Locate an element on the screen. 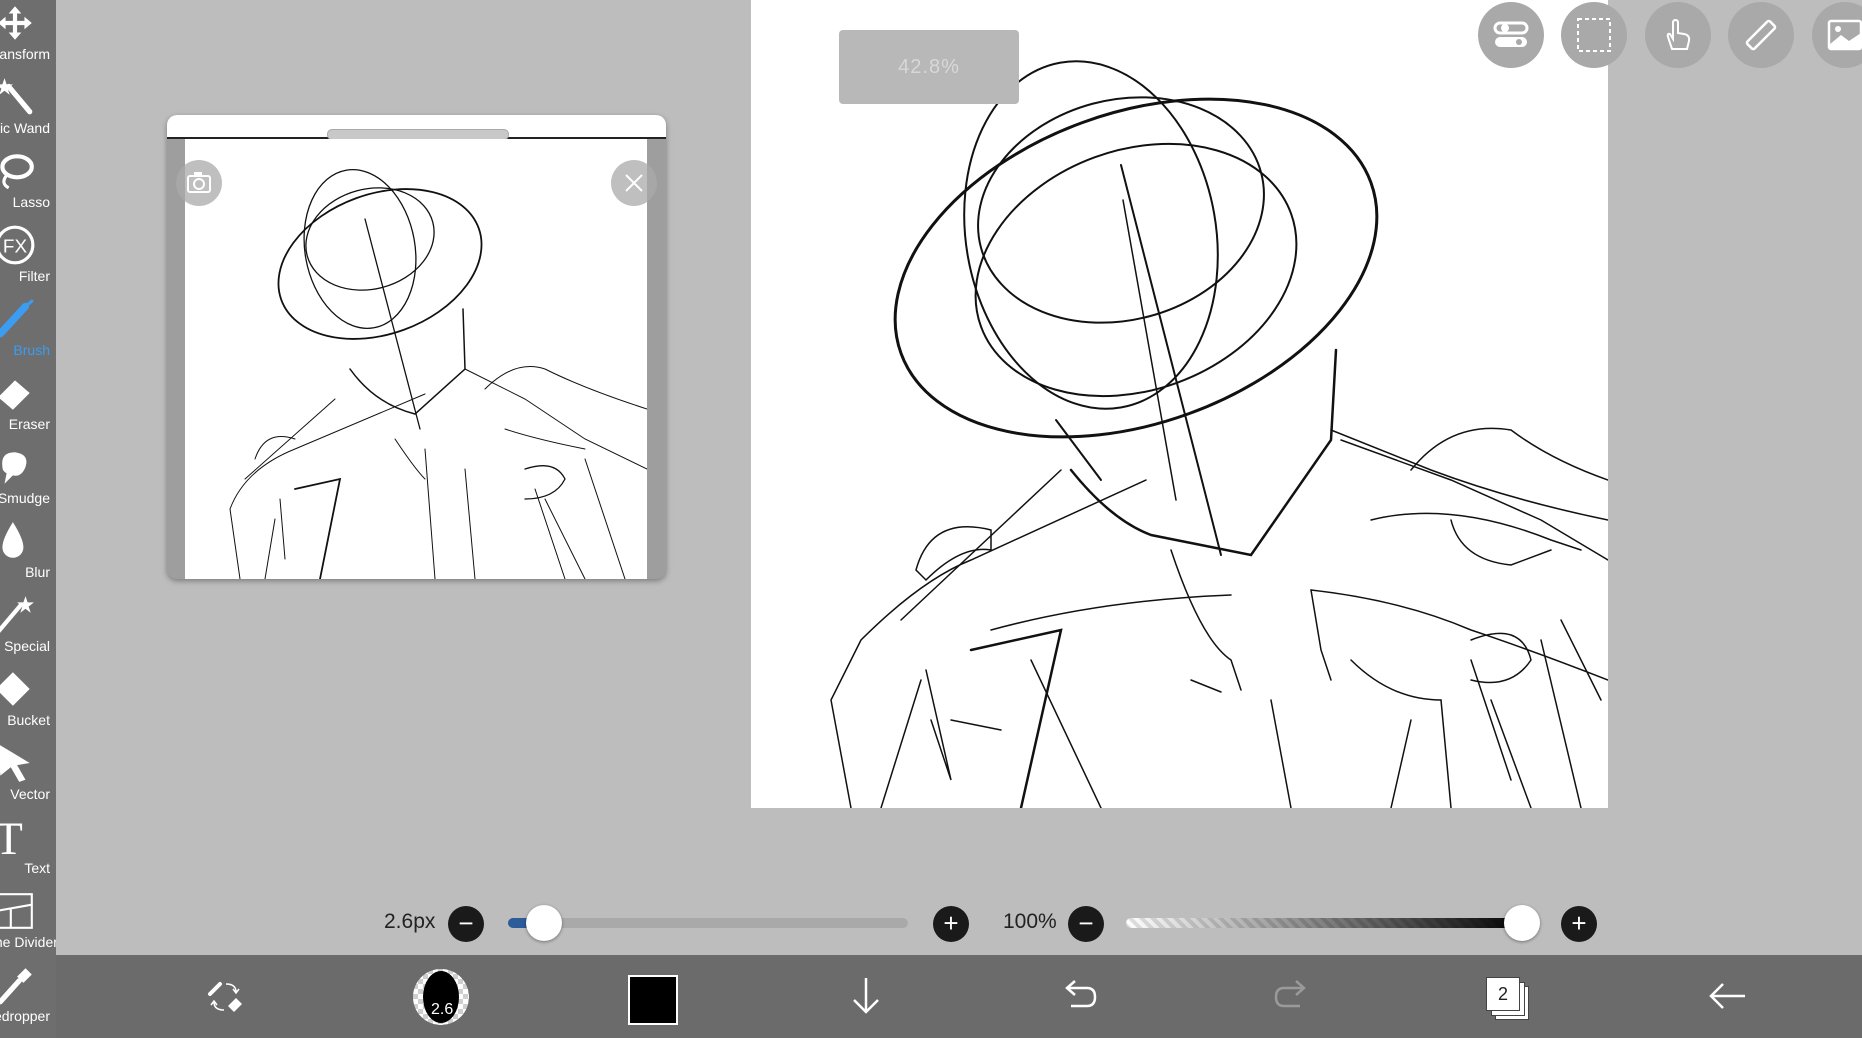 The height and width of the screenshot is (1038, 1862). redo-icon is located at coordinates (1290, 994).